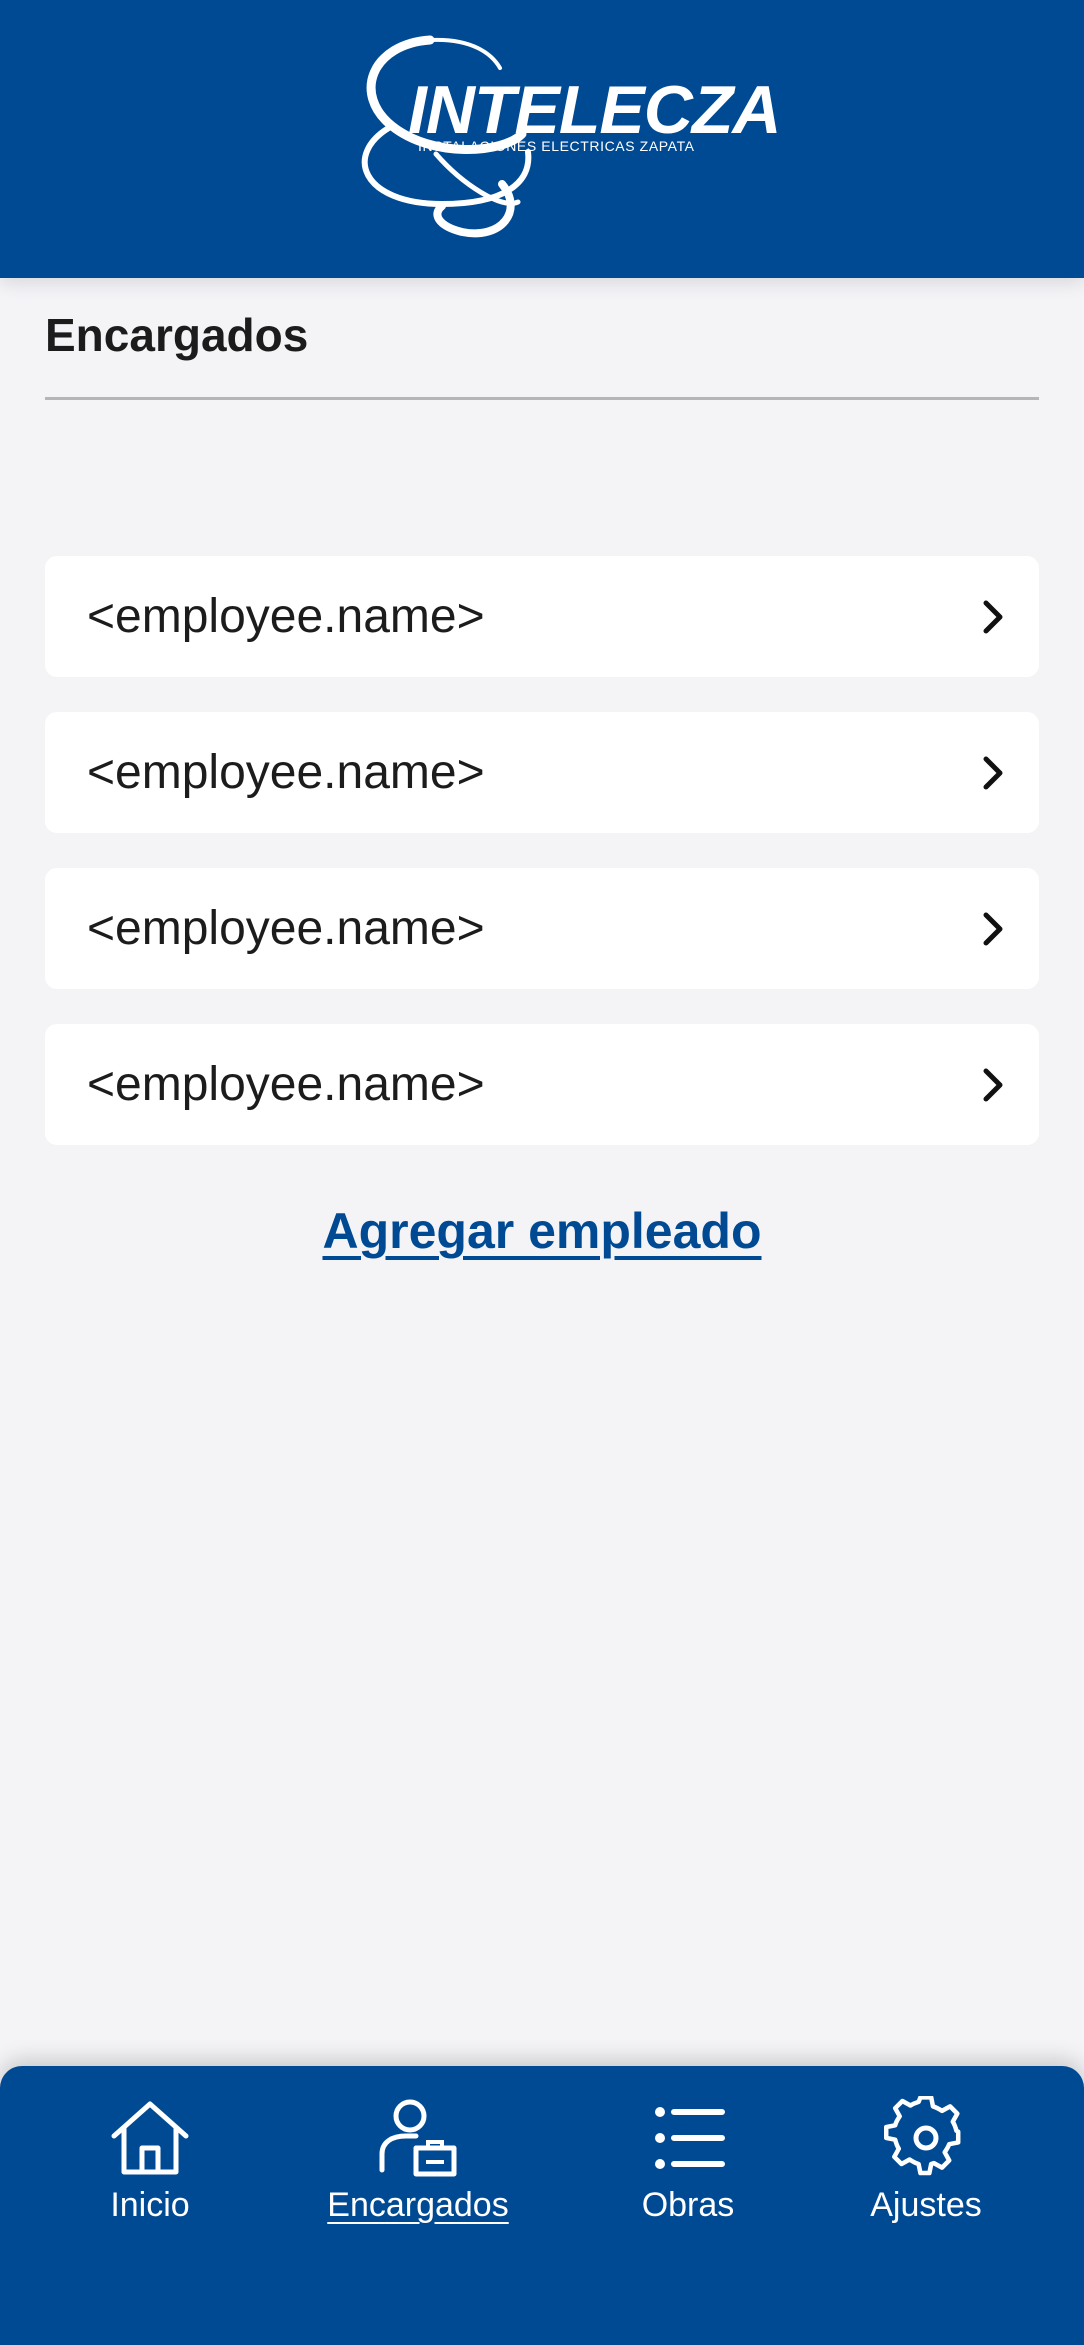  What do you see at coordinates (418, 2205) in the screenshot?
I see `nav-label-encargados: Encargados` at bounding box center [418, 2205].